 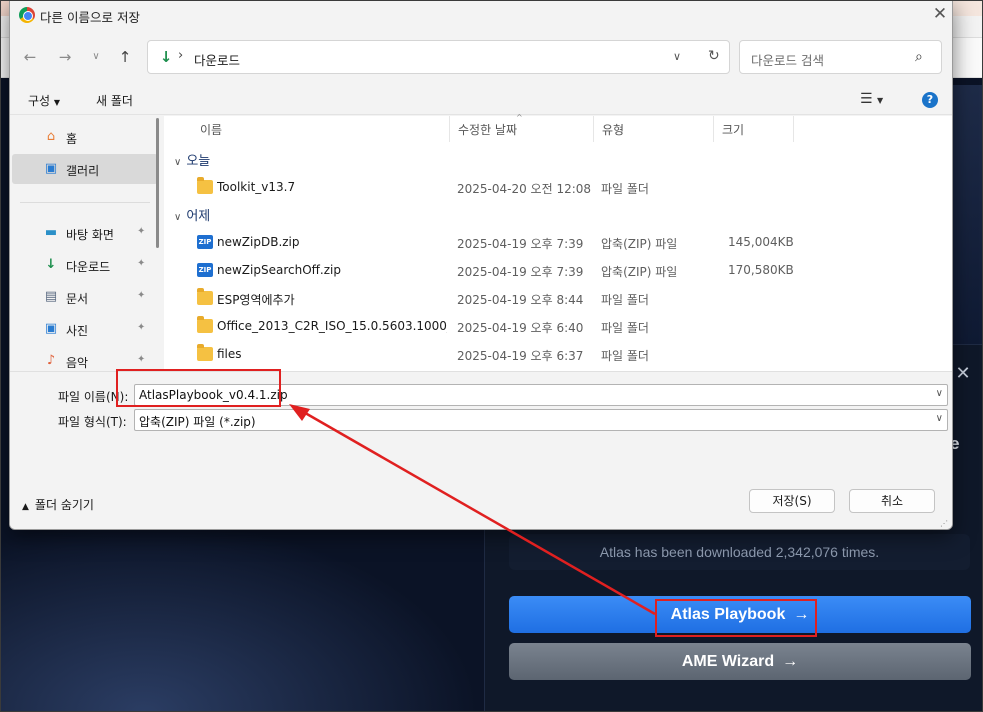 What do you see at coordinates (871, 99) in the screenshot?
I see `view-options-icon: ☰ ▼` at bounding box center [871, 99].